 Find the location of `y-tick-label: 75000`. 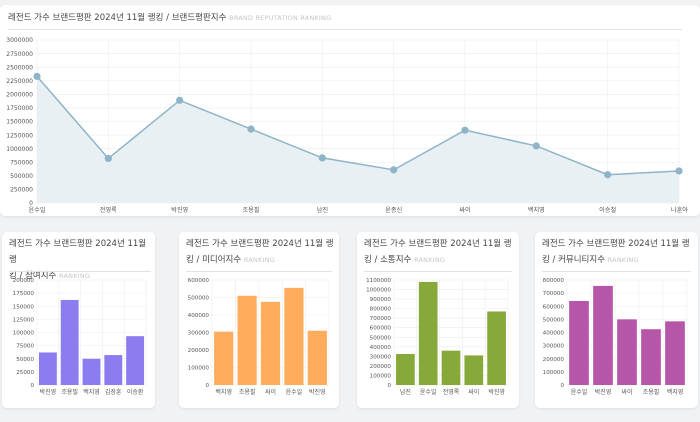

y-tick-label: 75000 is located at coordinates (25, 347).